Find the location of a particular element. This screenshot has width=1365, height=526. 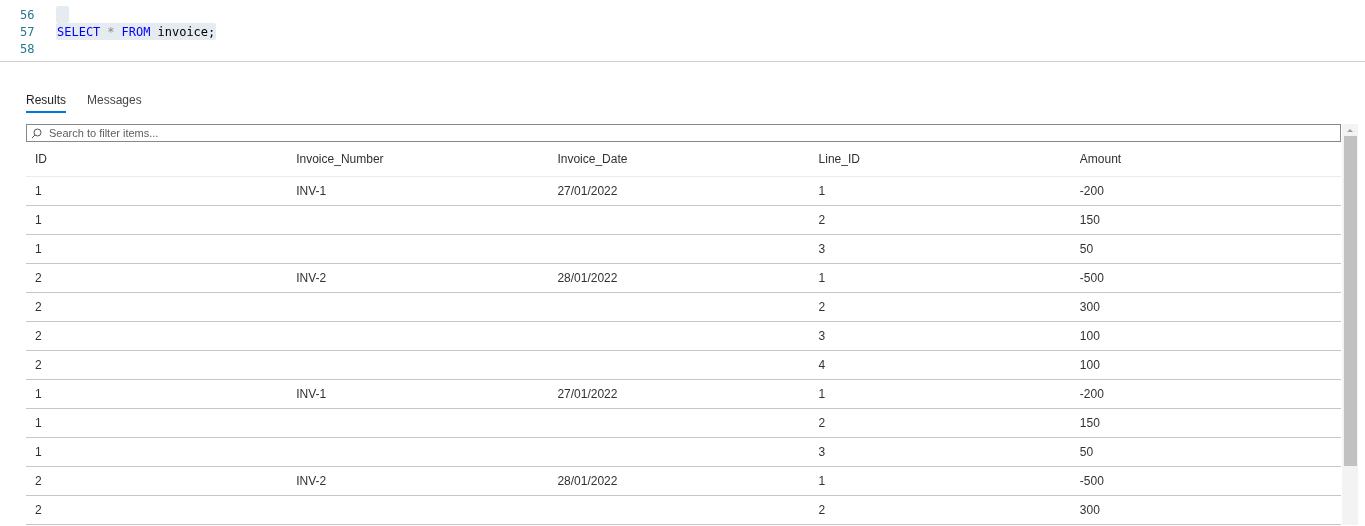

table-cell-text: 4 is located at coordinates (822, 365).